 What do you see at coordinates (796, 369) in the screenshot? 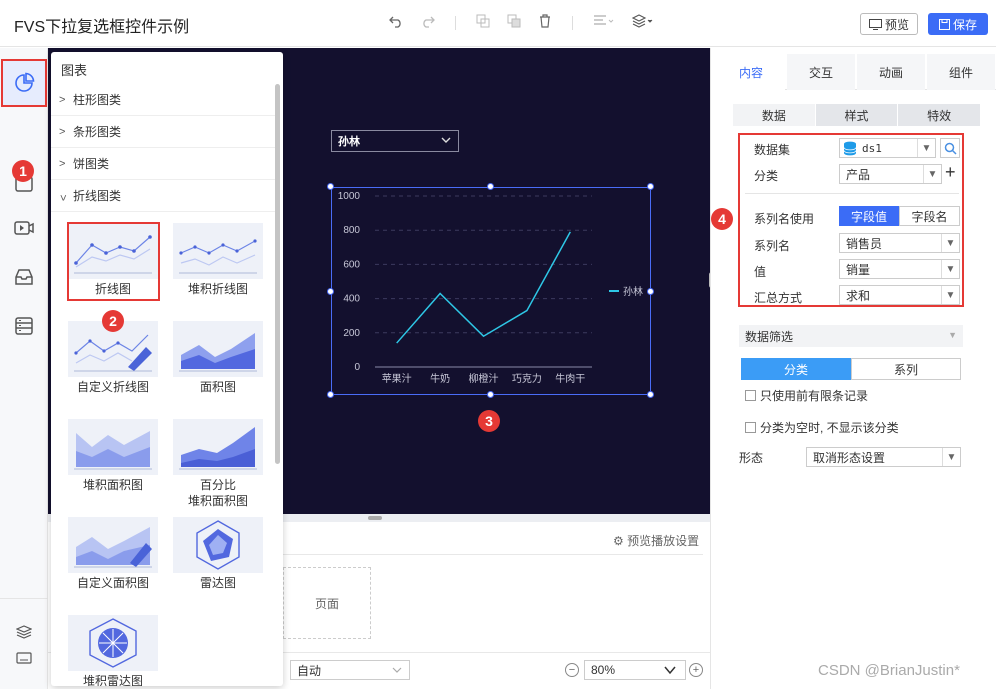
I see `filter-tab-category: 分类` at bounding box center [796, 369].